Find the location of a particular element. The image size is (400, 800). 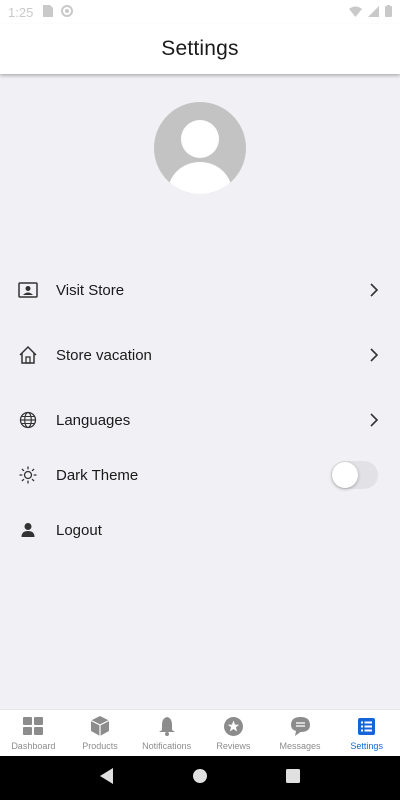

avatar is located at coordinates (200, 148).